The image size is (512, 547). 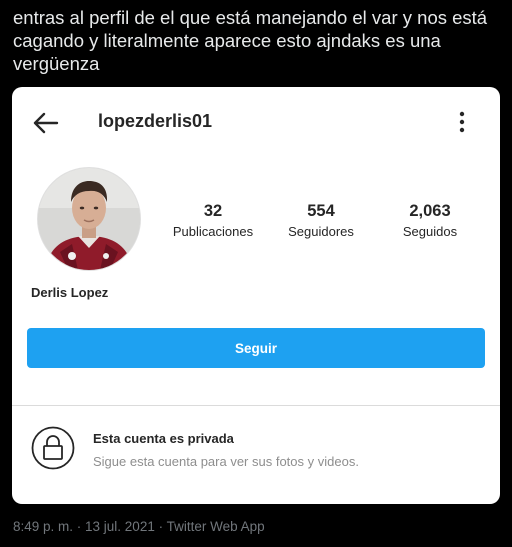 What do you see at coordinates (213, 211) in the screenshot?
I see `stat-posts-value: 32` at bounding box center [213, 211].